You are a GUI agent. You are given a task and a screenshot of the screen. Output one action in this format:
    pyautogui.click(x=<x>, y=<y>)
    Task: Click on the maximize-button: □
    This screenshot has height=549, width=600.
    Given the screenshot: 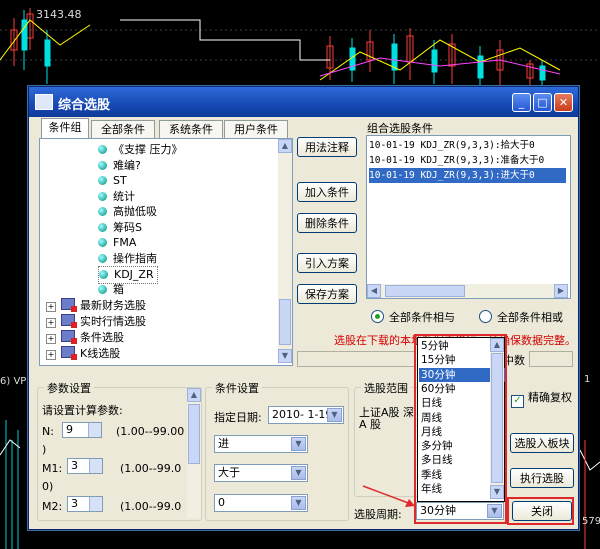 What is the action you would take?
    pyautogui.click(x=542, y=102)
    